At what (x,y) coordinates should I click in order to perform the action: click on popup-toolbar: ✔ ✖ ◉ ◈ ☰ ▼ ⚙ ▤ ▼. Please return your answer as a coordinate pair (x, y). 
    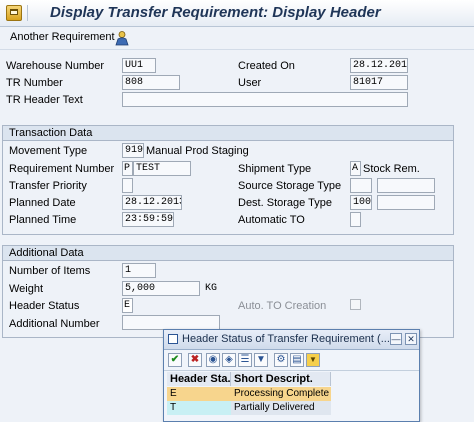
    Looking at the image, I should click on (291, 360).